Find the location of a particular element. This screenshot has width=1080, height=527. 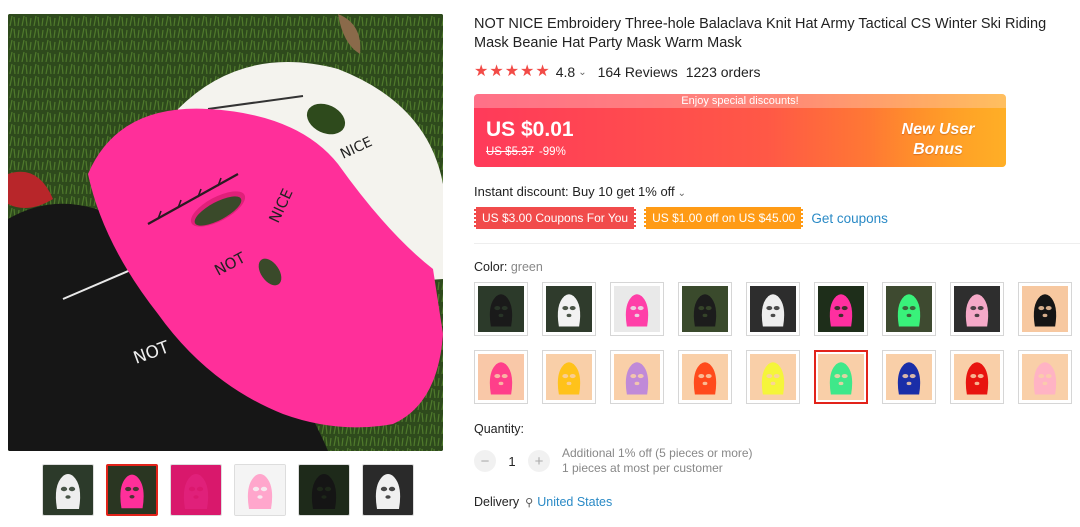

color-swatch-black is located at coordinates (501, 309).